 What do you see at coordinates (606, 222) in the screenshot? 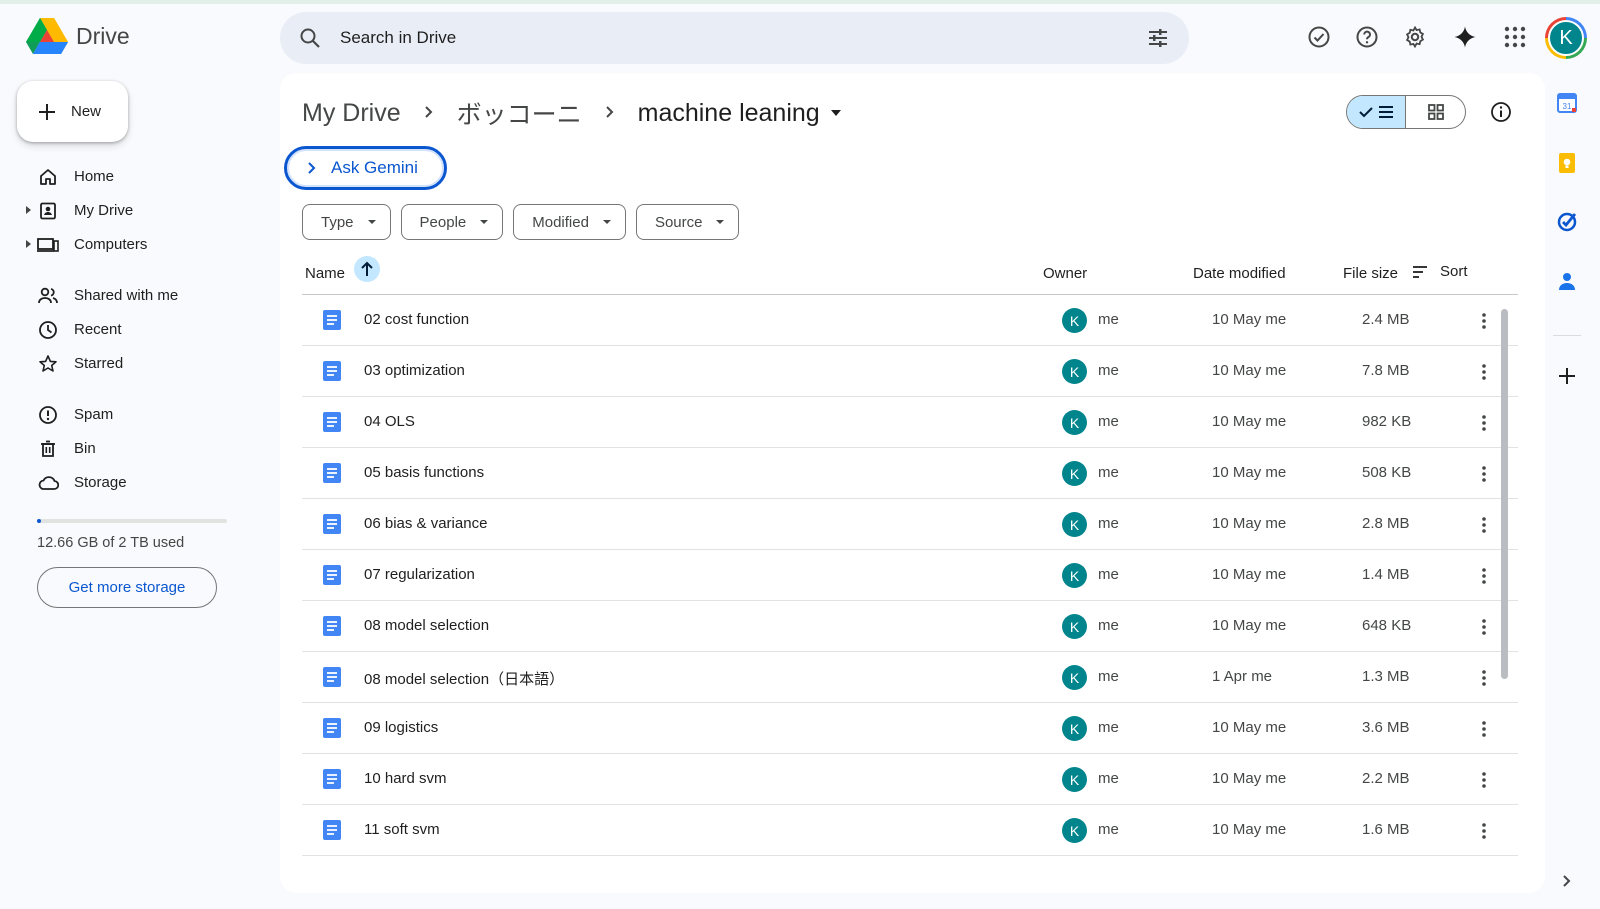
I see `dropdown-arrow-icon` at bounding box center [606, 222].